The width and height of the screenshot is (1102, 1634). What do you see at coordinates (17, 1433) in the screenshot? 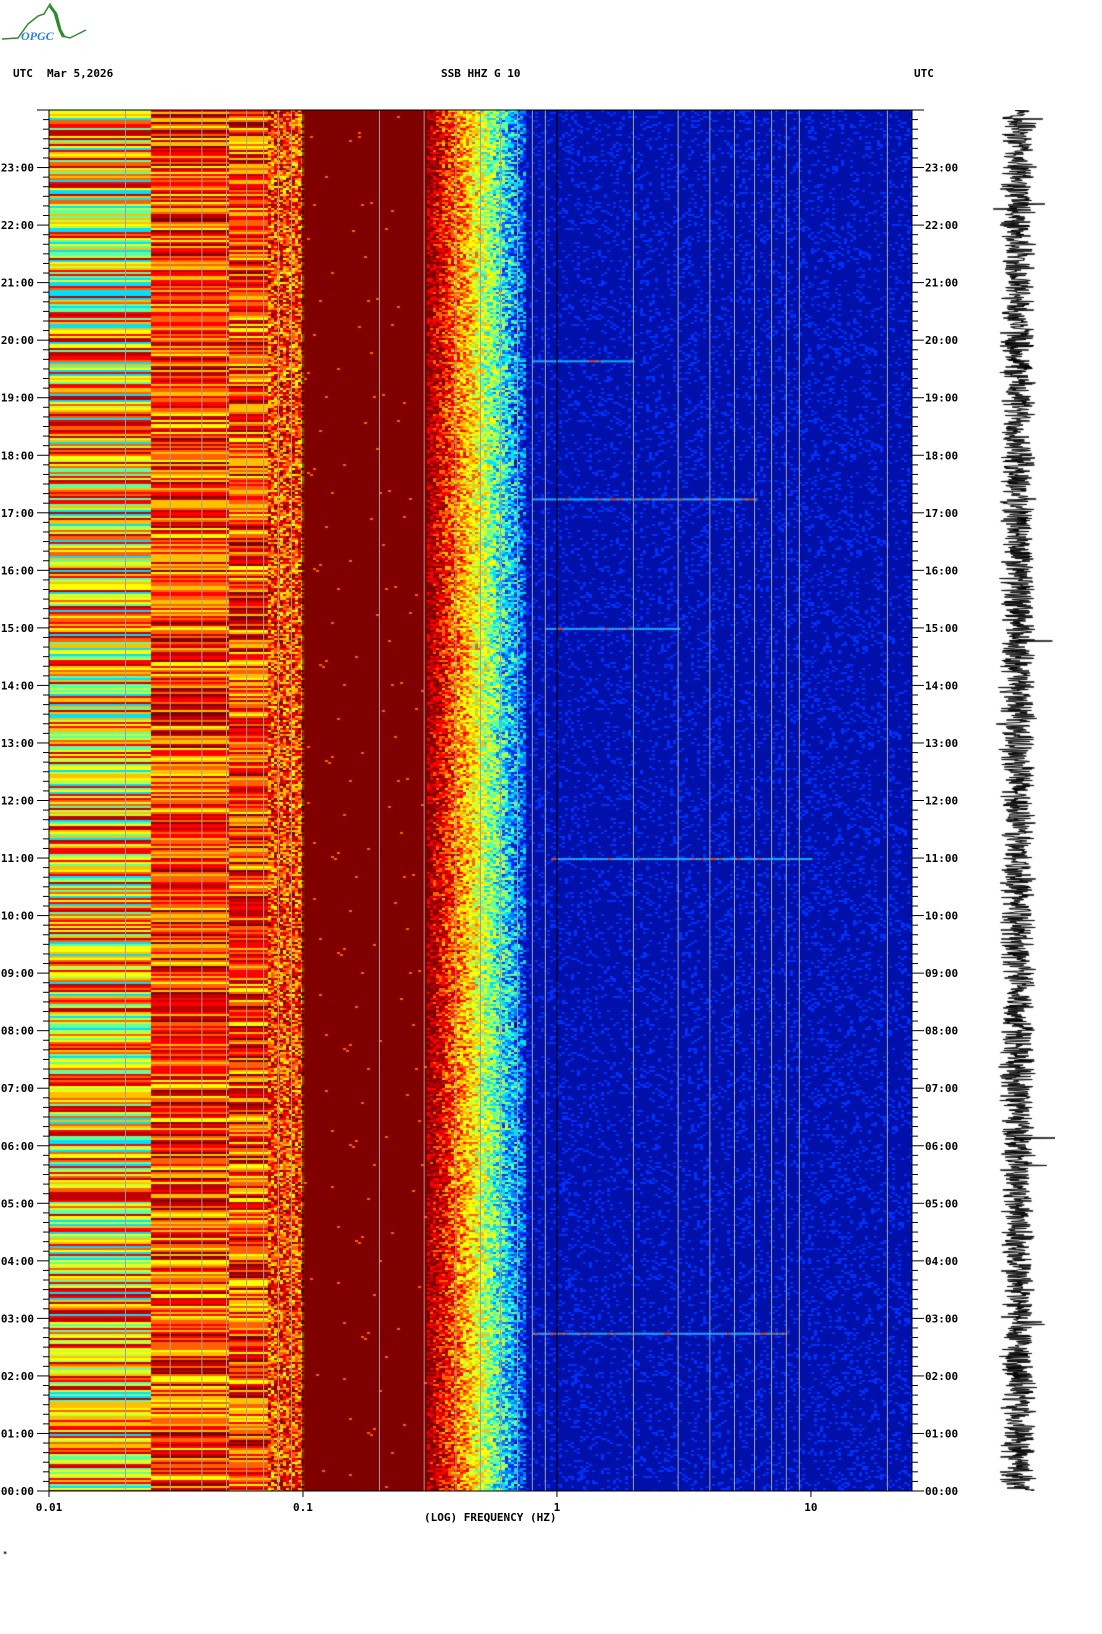
I see `y-tick-label-left: 01:00` at bounding box center [17, 1433].